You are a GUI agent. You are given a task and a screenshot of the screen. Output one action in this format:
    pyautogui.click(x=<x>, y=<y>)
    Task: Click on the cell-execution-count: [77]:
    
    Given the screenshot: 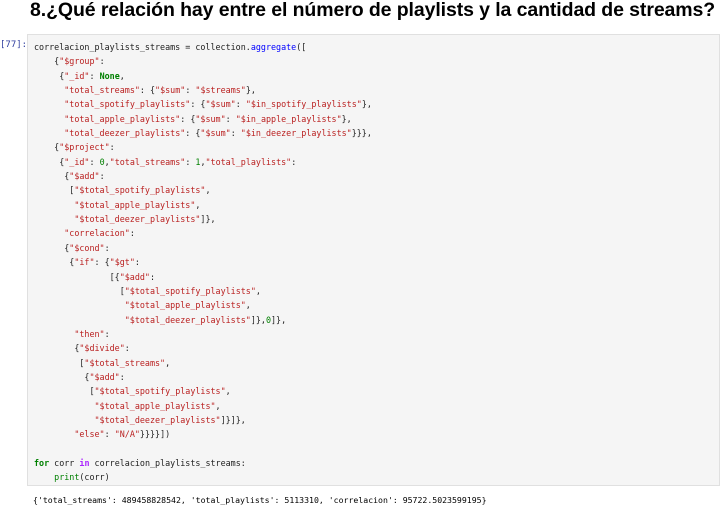 What is the action you would take?
    pyautogui.click(x=14, y=45)
    